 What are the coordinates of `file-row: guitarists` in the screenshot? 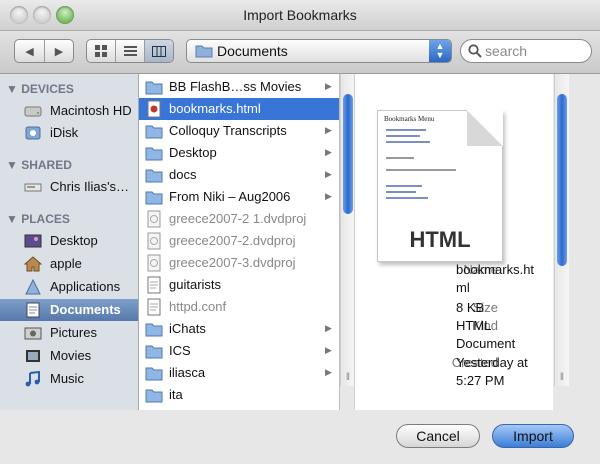 It's located at (239, 285).